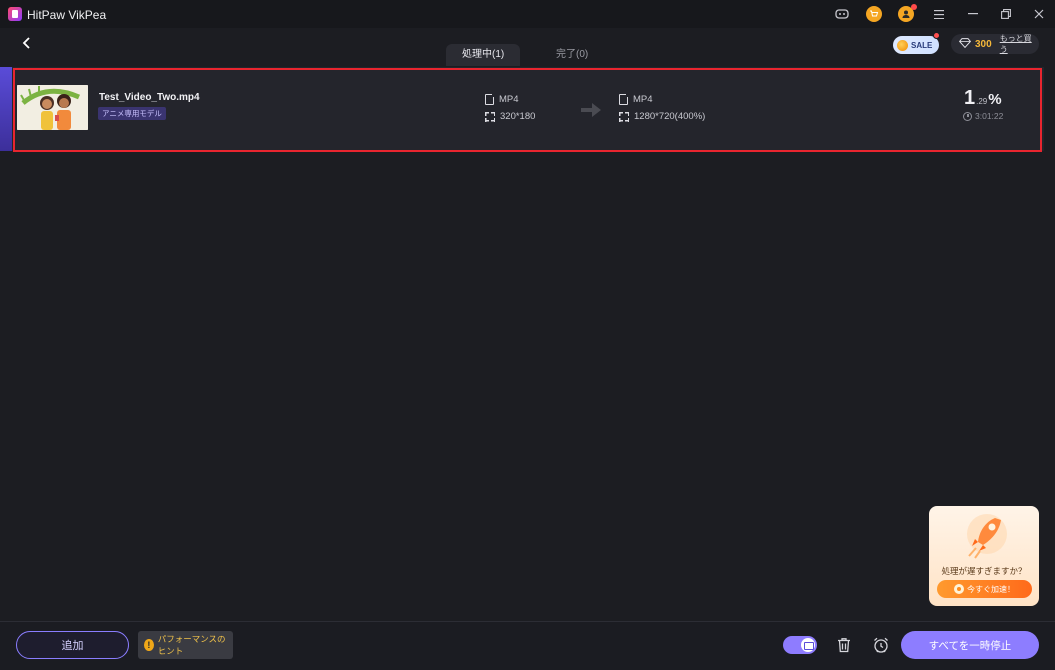  I want to click on app-title: HitPaw VikPea, so click(67, 15).